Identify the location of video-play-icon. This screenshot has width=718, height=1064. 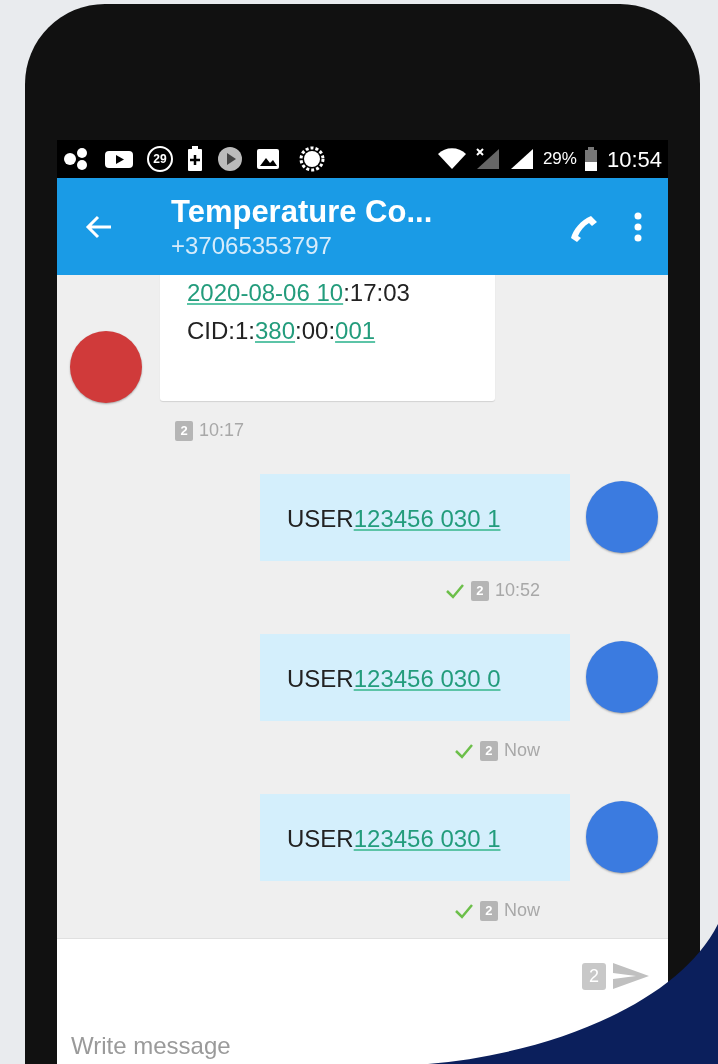
(119, 159).